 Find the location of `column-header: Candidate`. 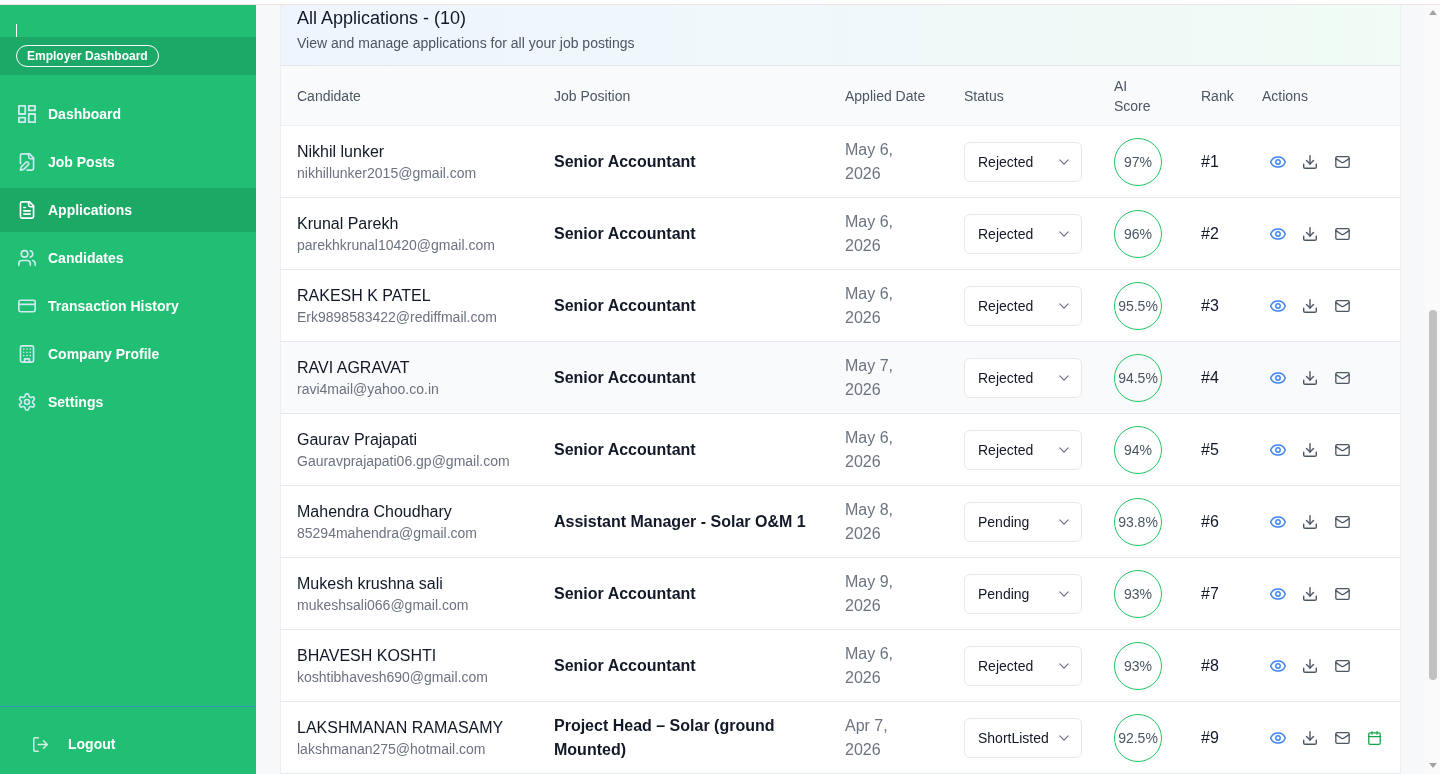

column-header: Candidate is located at coordinates (329, 96).